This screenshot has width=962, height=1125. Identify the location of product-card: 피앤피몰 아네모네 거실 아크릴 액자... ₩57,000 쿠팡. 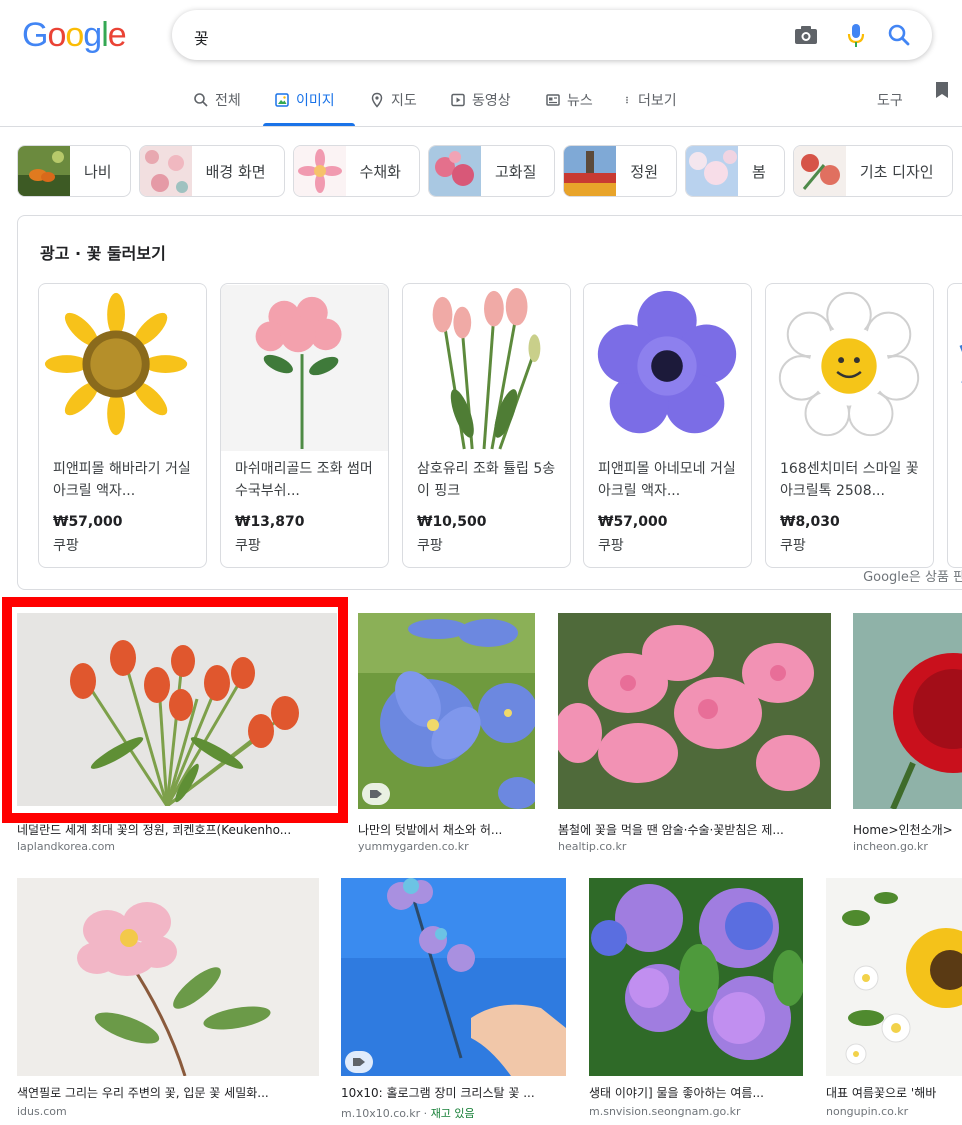
(667, 425).